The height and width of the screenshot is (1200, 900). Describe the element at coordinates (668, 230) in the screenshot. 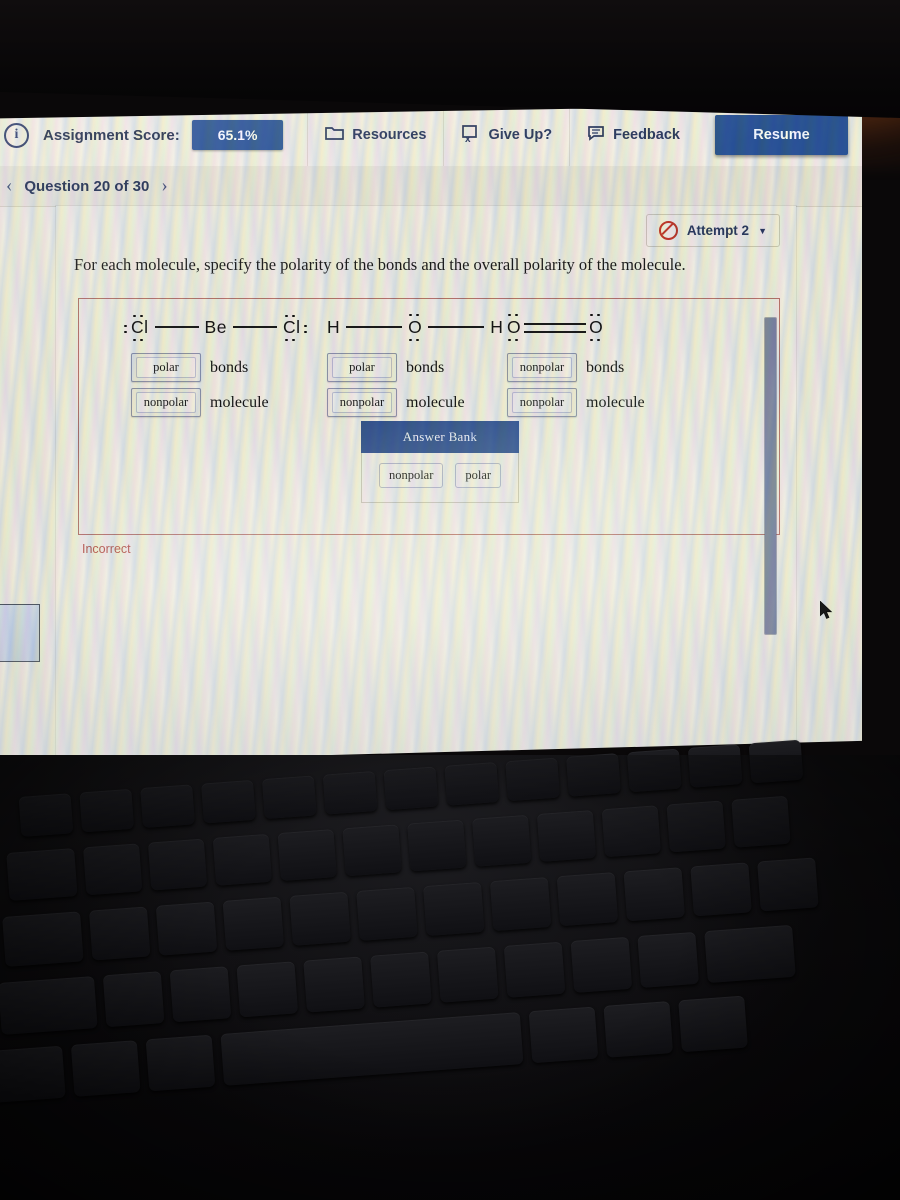

I see `no-entry-icon` at that location.